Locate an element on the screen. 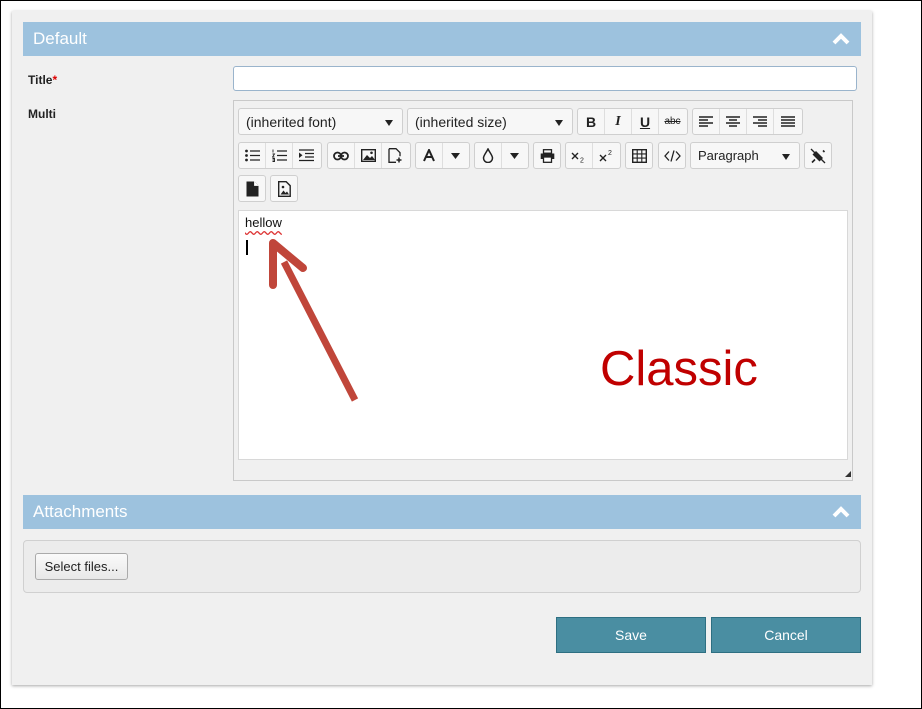 Image resolution: width=922 pixels, height=709 pixels. align-center-icon is located at coordinates (733, 121).